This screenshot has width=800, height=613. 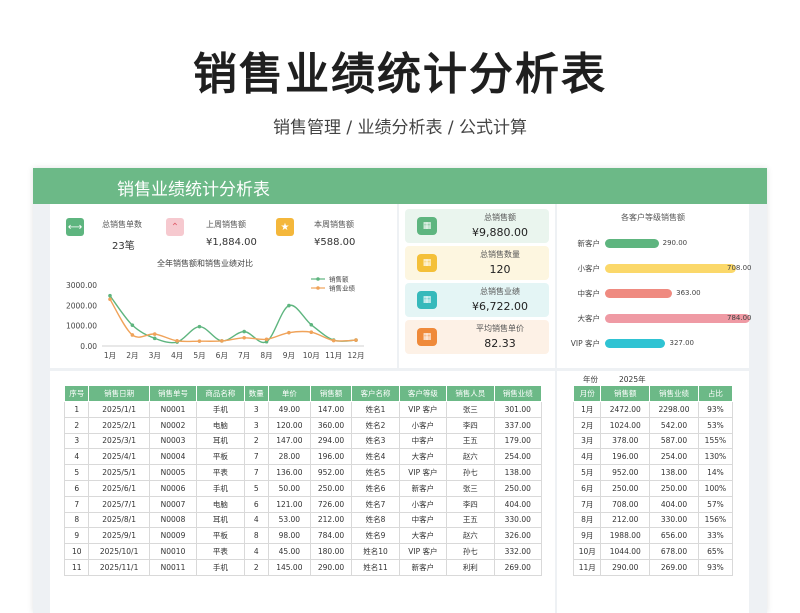 I want to click on table-cell: N0006, so click(x=173, y=488).